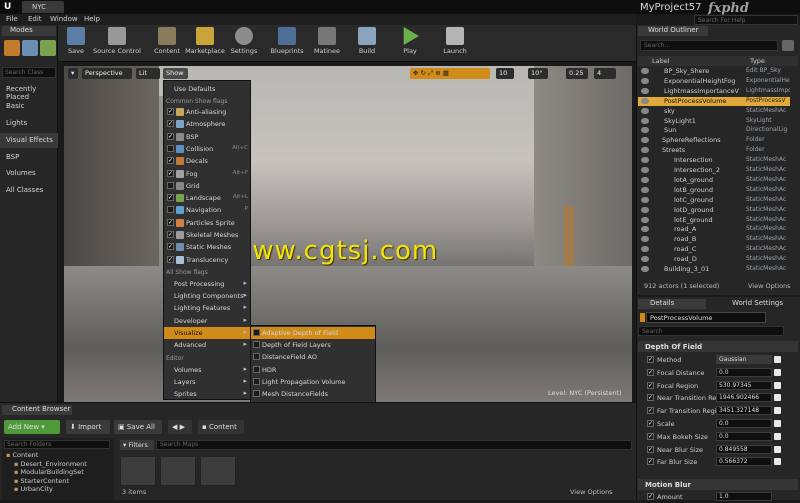  What do you see at coordinates (714, 112) in the screenshot?
I see `outliner-row: sky StaticMeshAc` at bounding box center [714, 112].